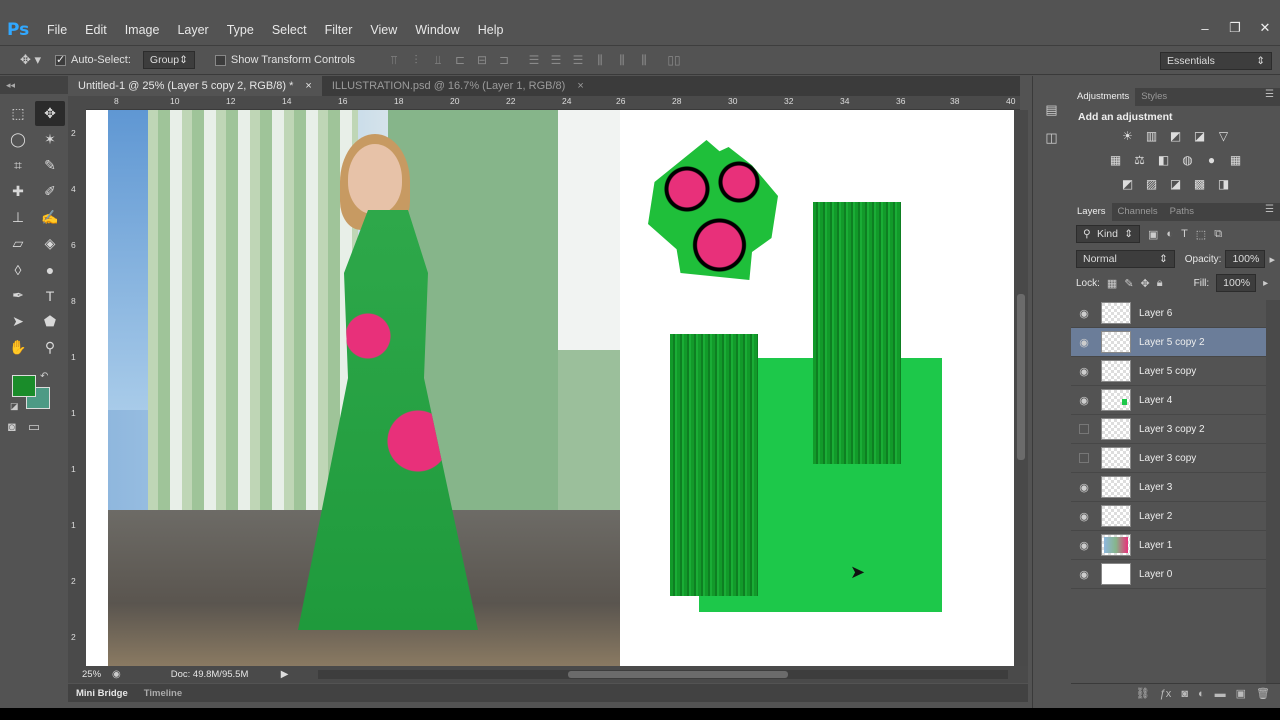 The width and height of the screenshot is (1280, 720). I want to click on minimize-button: –, so click(1205, 28).